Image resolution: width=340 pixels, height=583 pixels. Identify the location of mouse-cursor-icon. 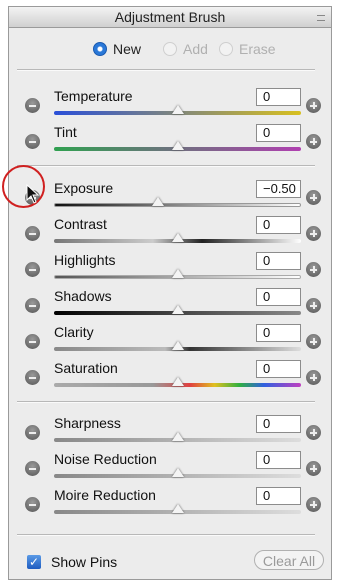
(33, 194).